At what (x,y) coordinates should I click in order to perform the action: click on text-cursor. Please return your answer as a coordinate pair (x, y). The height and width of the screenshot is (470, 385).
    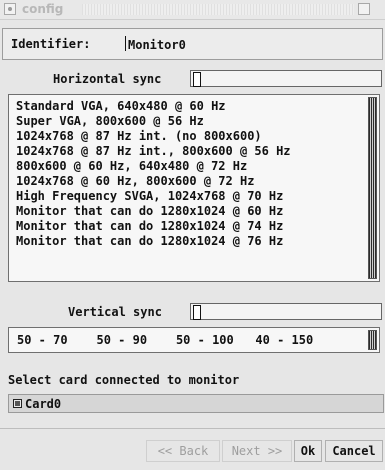
    Looking at the image, I should click on (125, 43).